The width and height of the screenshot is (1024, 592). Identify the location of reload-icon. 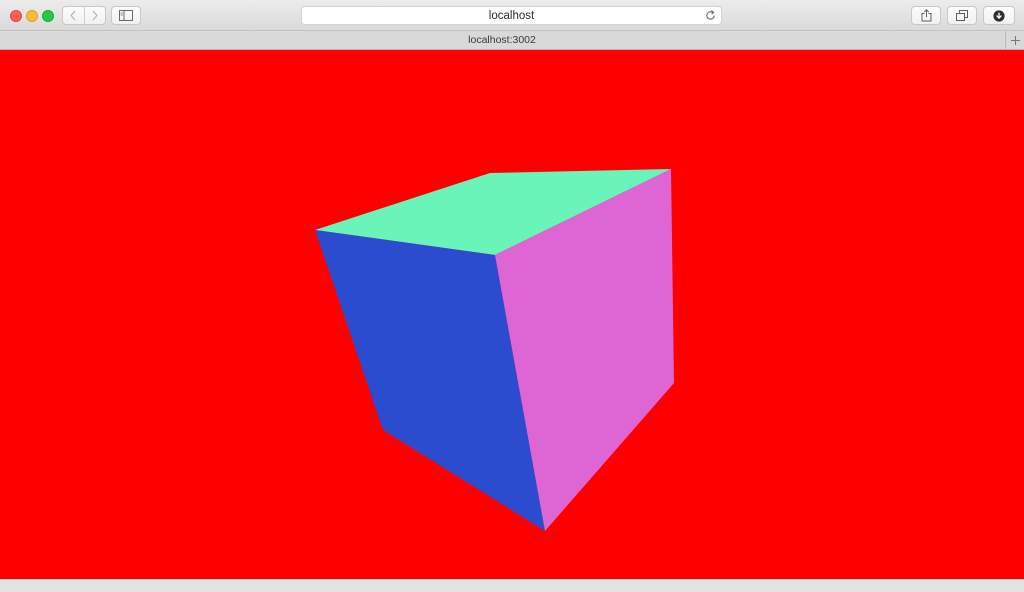
(710, 15).